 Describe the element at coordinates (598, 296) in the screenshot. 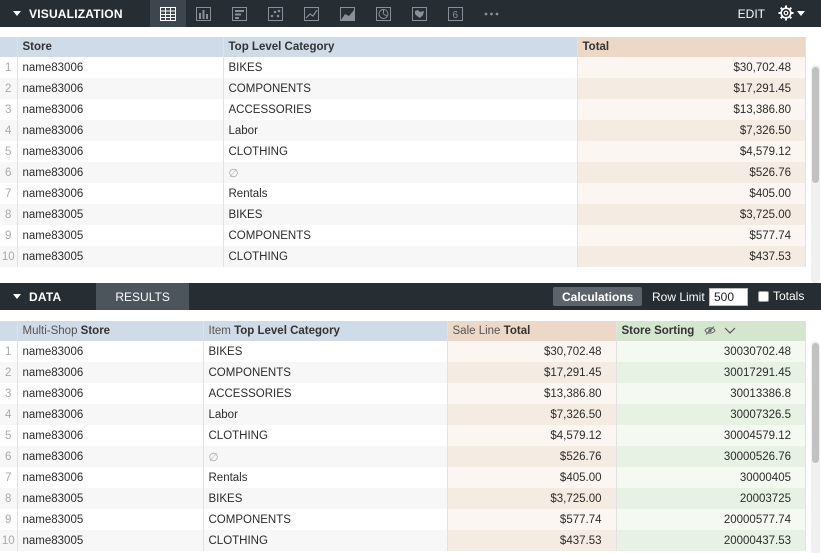

I see `calculations-button: Calculations` at that location.